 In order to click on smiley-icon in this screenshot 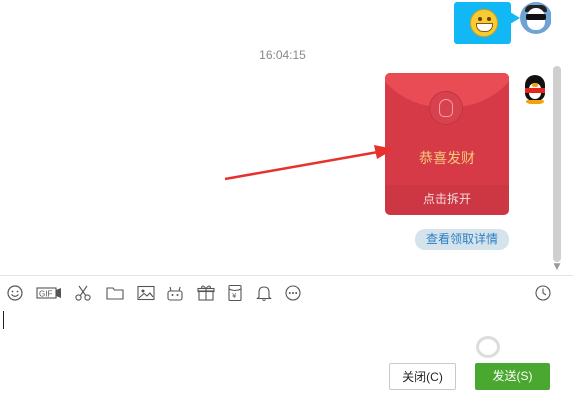, I will do `click(15, 293)`.